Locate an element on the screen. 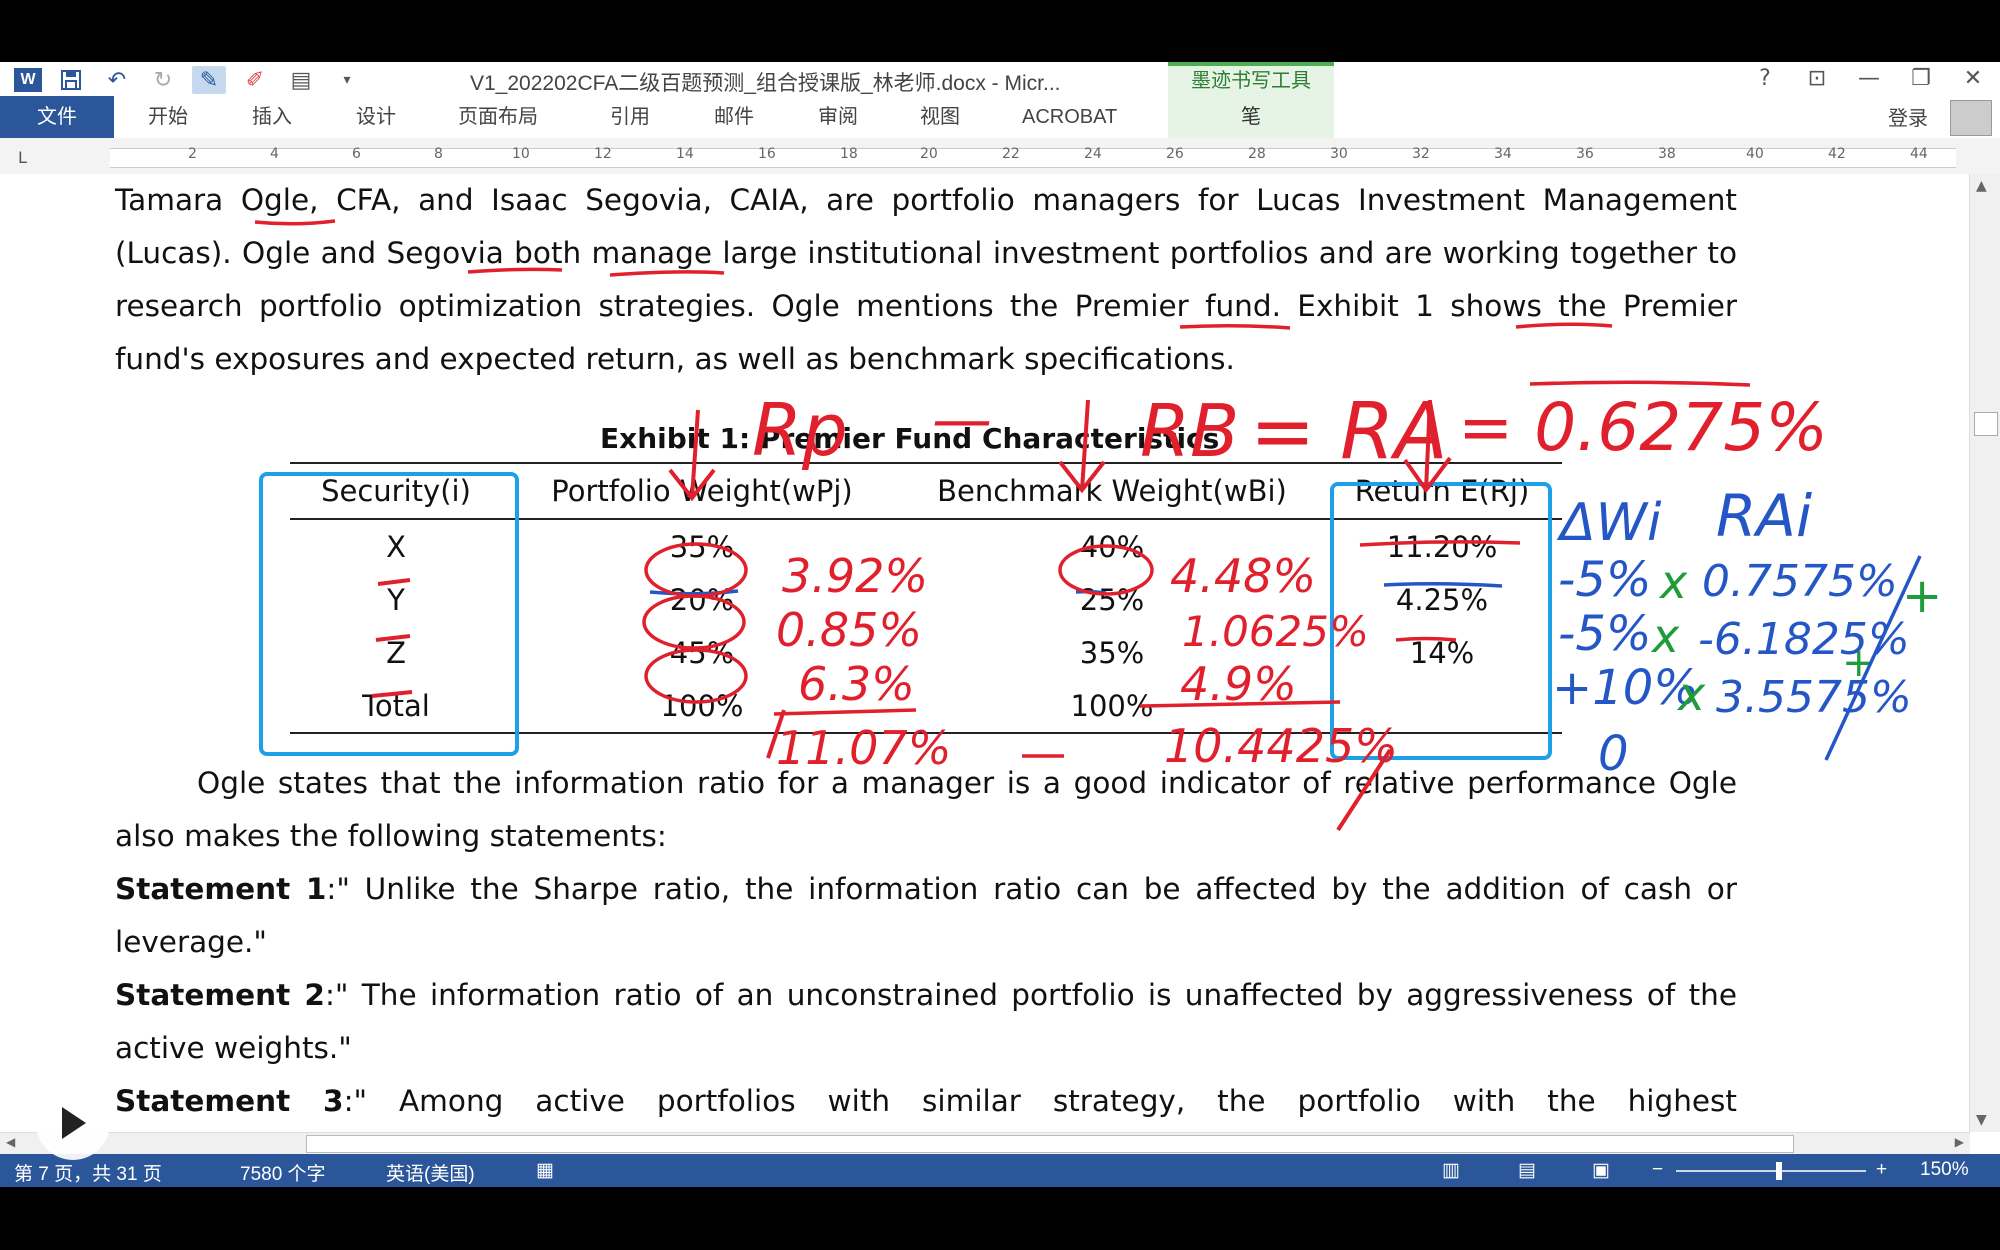 This screenshot has width=2000, height=1250. tab-insert: 插入 is located at coordinates (272, 117).